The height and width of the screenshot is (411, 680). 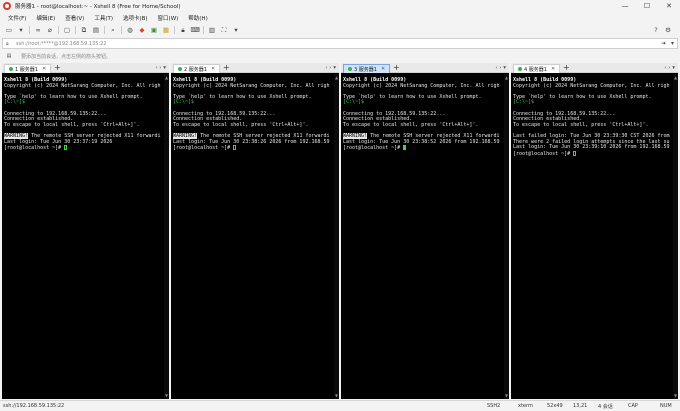 I want to click on status-connection: ssh://192.168.59.135:22, so click(x=34, y=406).